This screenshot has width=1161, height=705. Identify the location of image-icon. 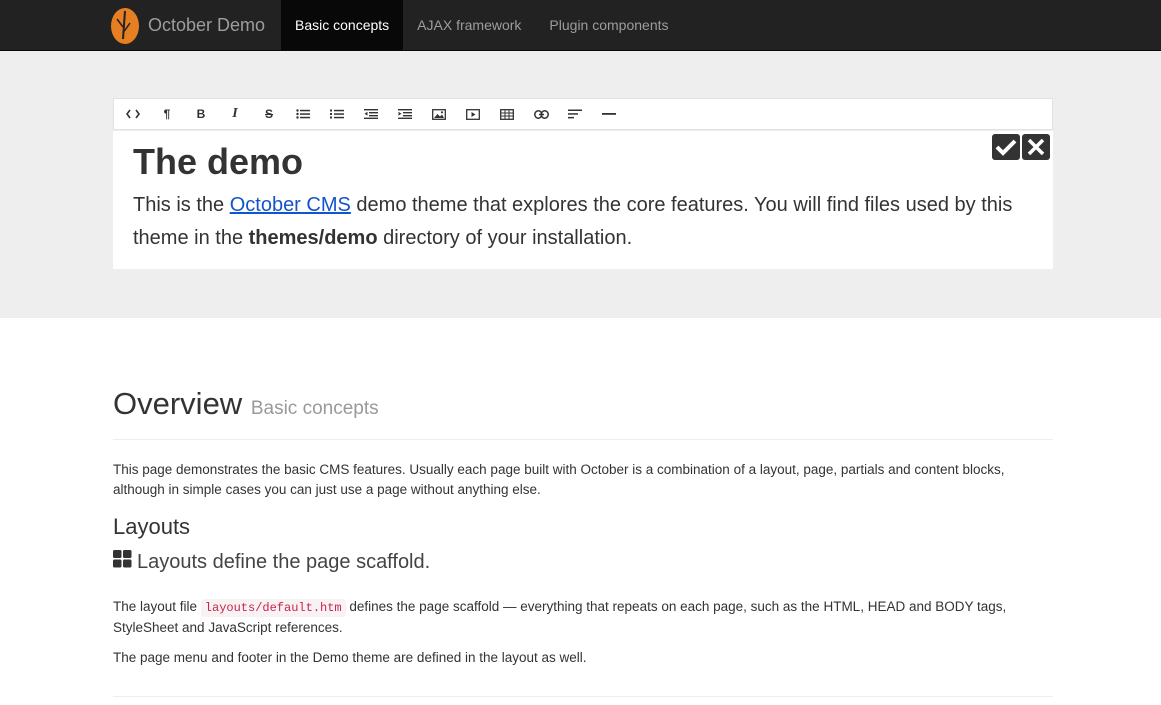
(439, 114).